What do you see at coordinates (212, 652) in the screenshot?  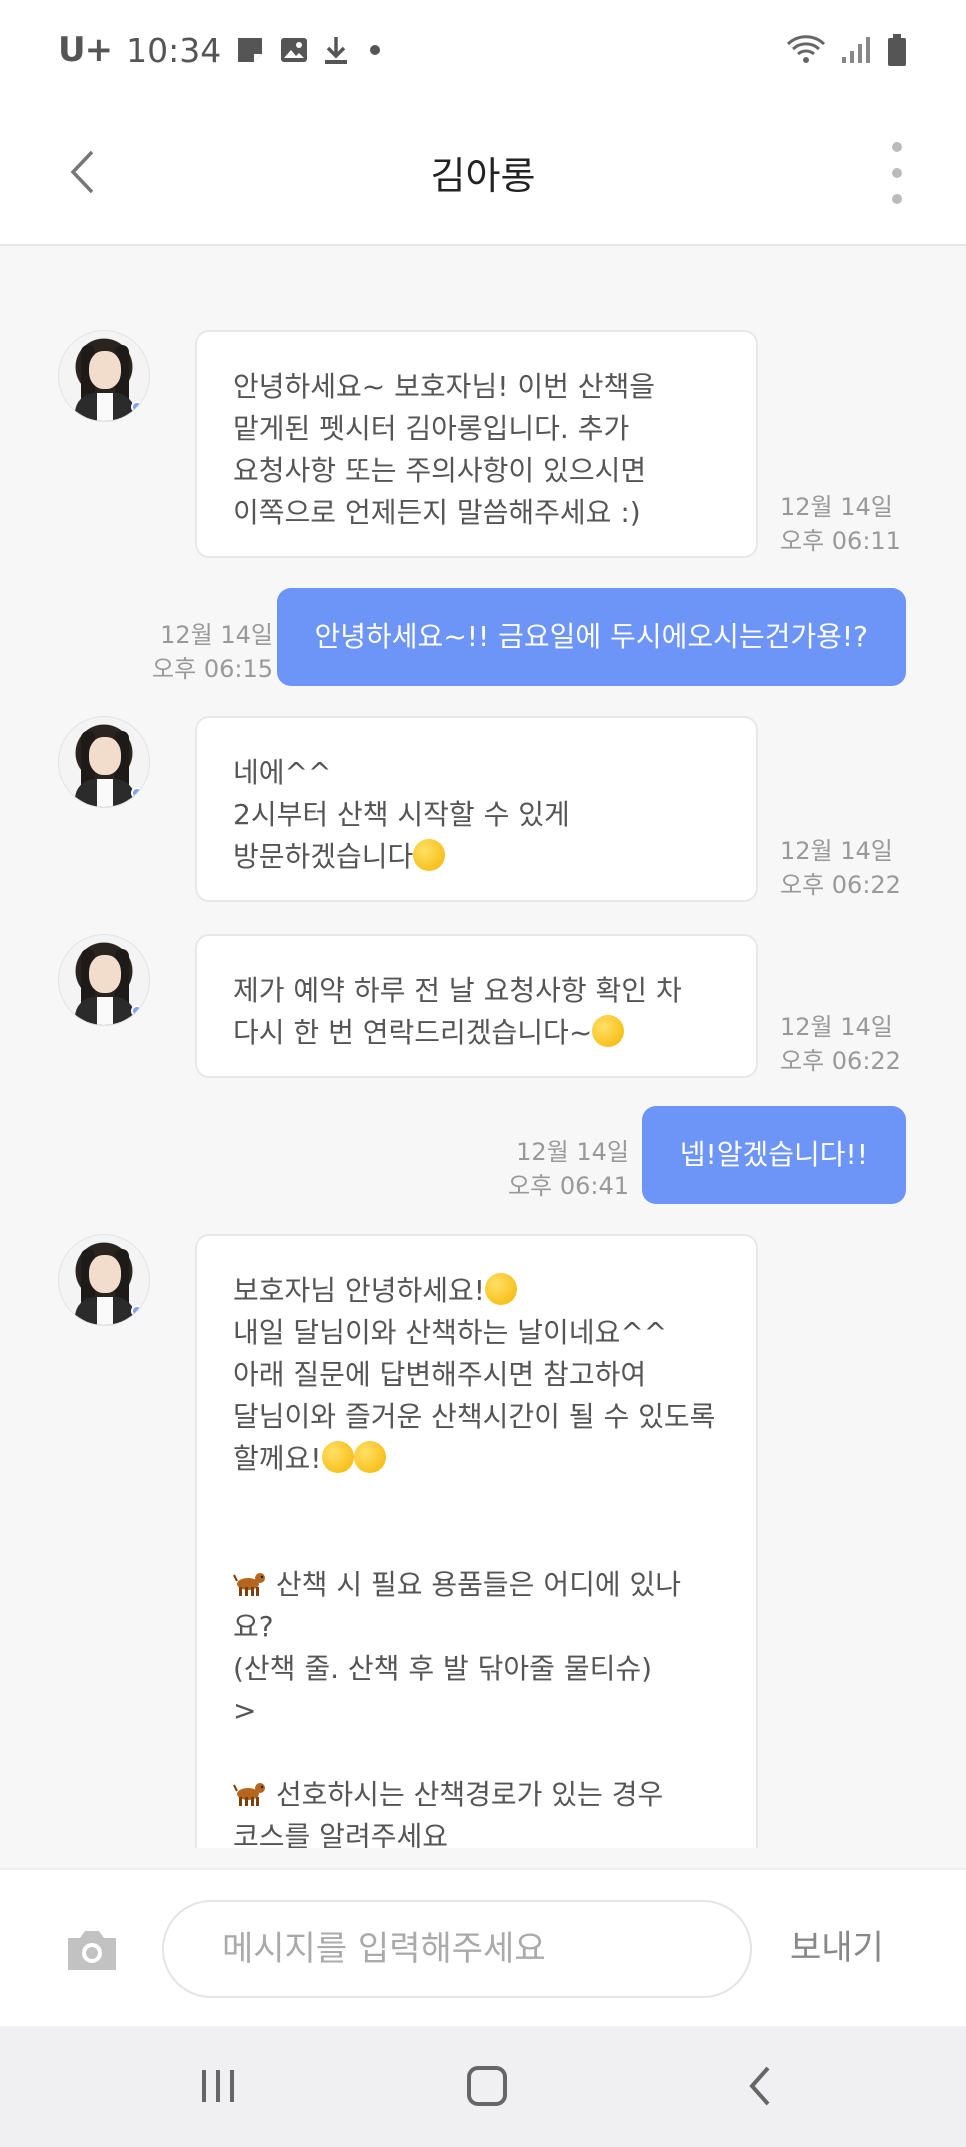 I see `message-timestamp: 12월 14일오후 06:15` at bounding box center [212, 652].